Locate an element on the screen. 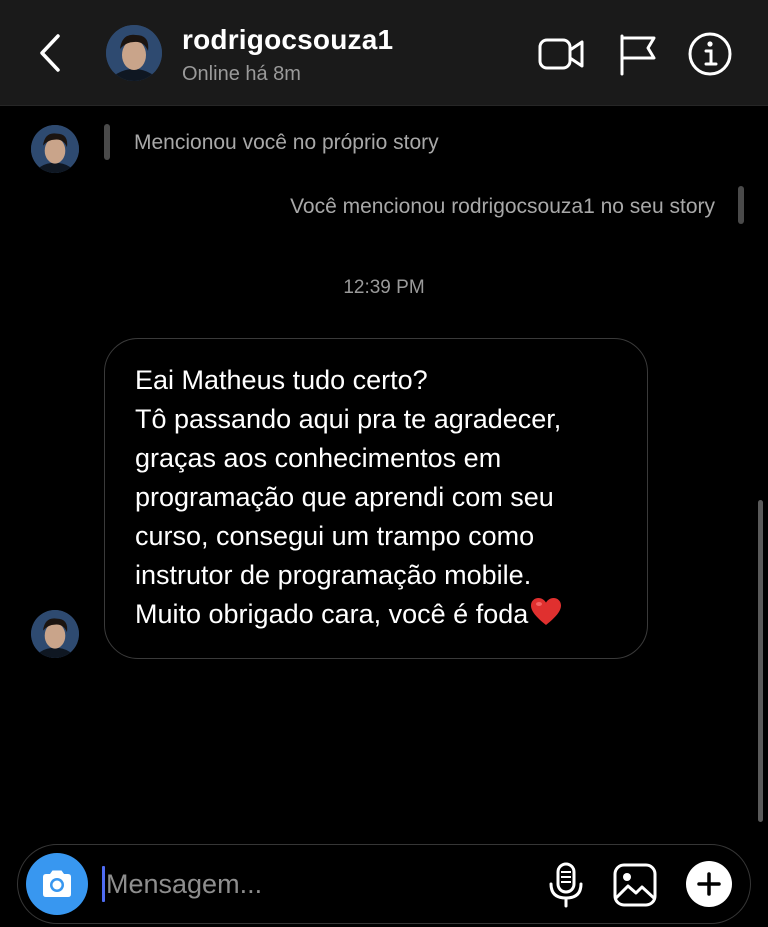  contact-avatar-small is located at coordinates (55, 149).